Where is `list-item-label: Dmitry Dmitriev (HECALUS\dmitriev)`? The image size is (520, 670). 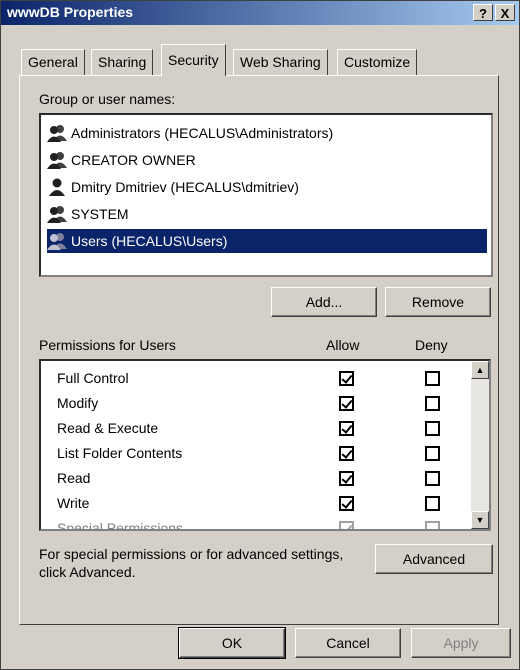 list-item-label: Dmitry Dmitriev (HECALUS\dmitriev) is located at coordinates (185, 187).